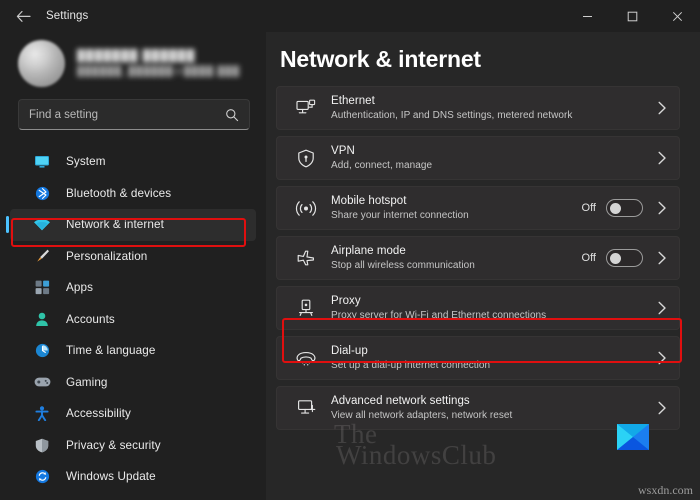  Describe the element at coordinates (107, 256) in the screenshot. I see `sidebar-item-label: Personalization` at that location.